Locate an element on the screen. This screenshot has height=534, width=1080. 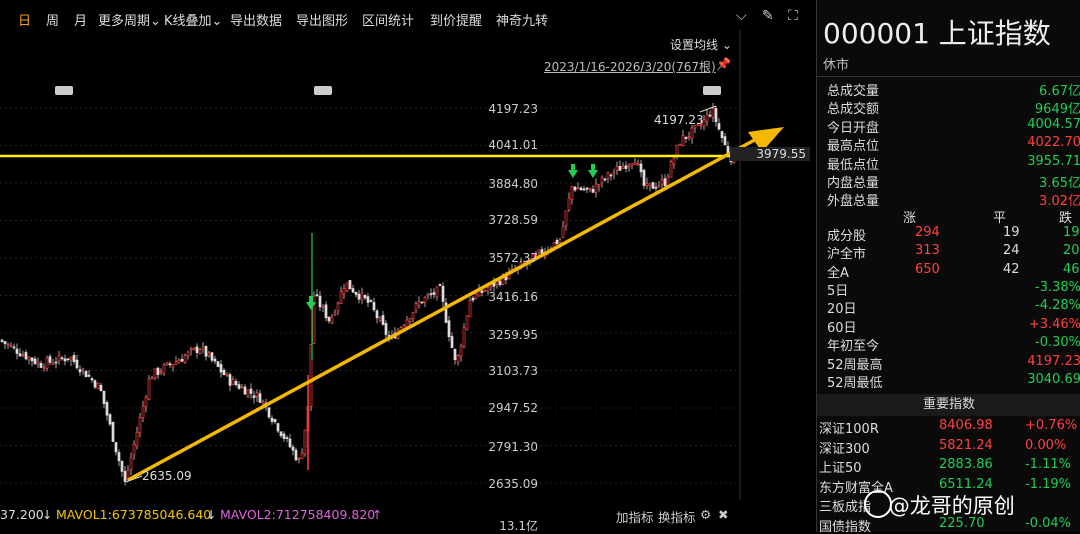
kline-overlay-dropdown: K线叠加⌄ is located at coordinates (193, 19).